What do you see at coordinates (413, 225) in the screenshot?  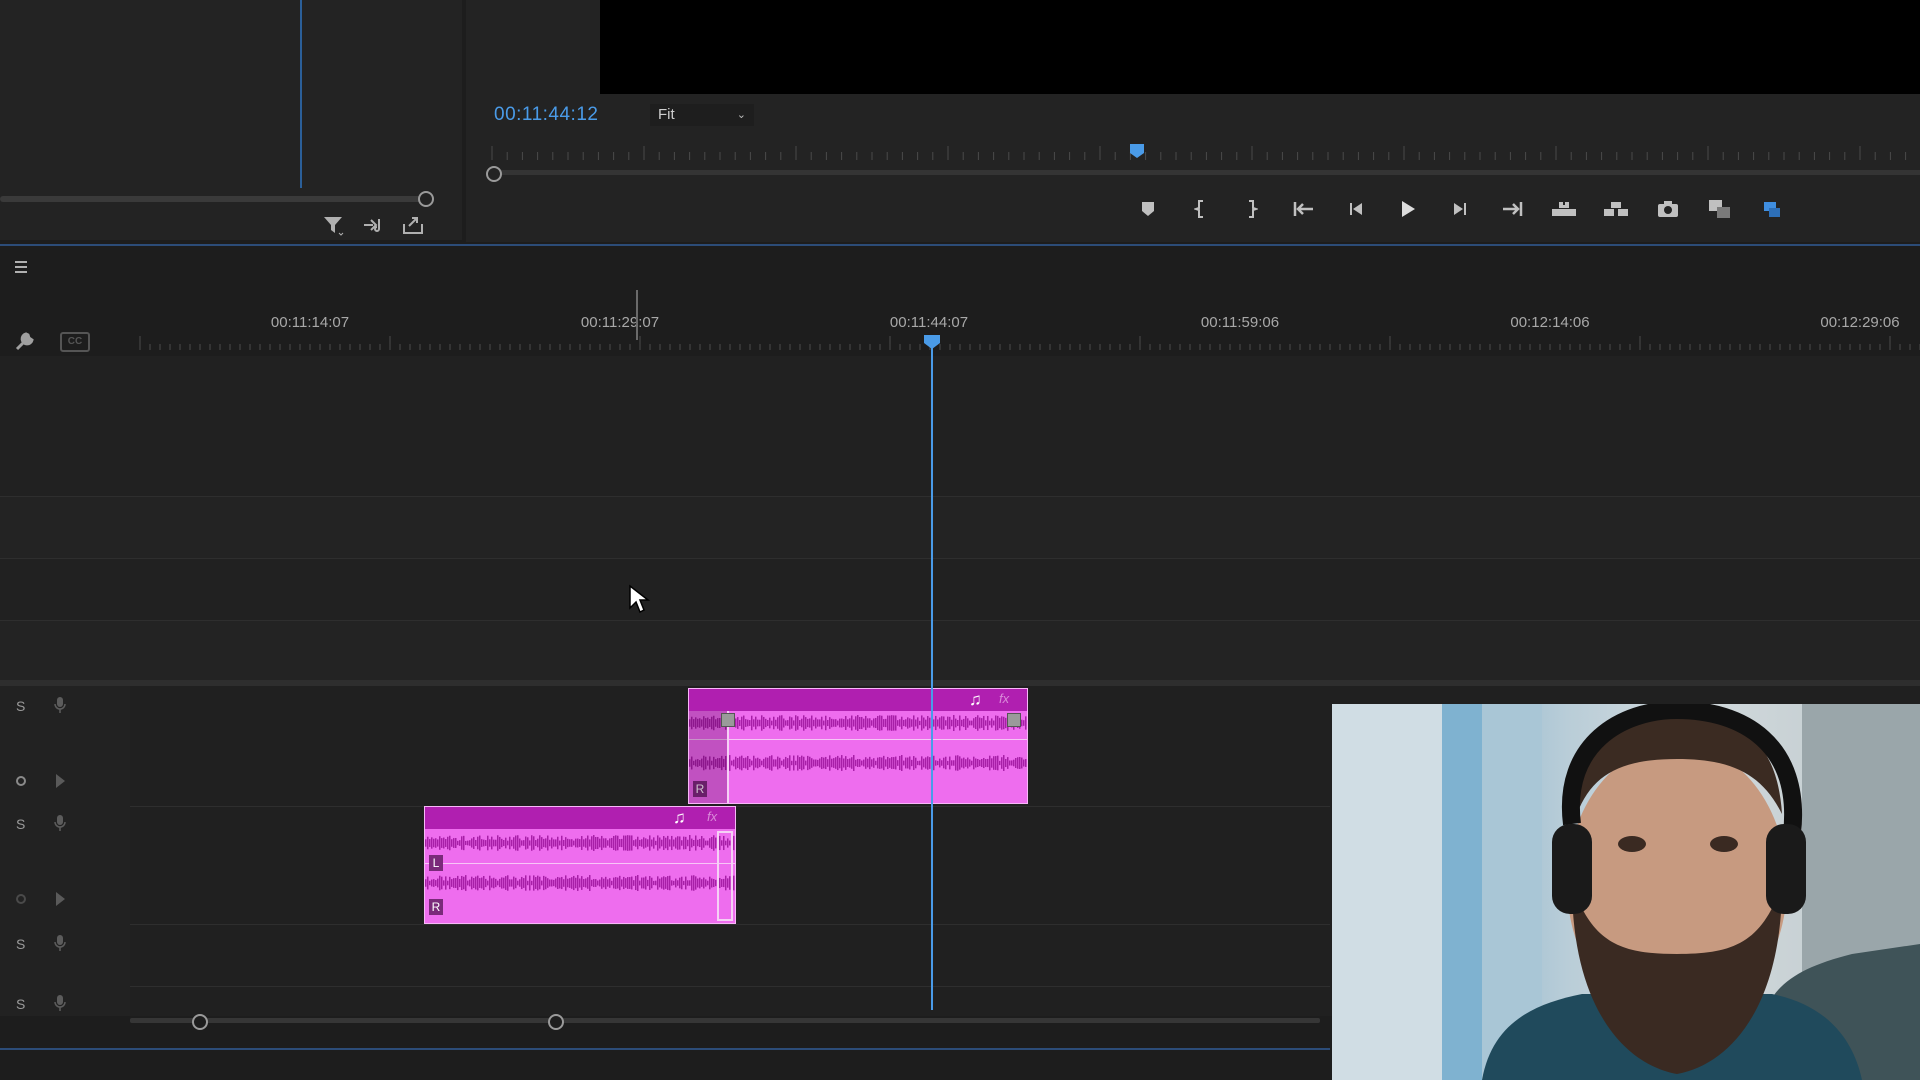 I see `export-icon` at bounding box center [413, 225].